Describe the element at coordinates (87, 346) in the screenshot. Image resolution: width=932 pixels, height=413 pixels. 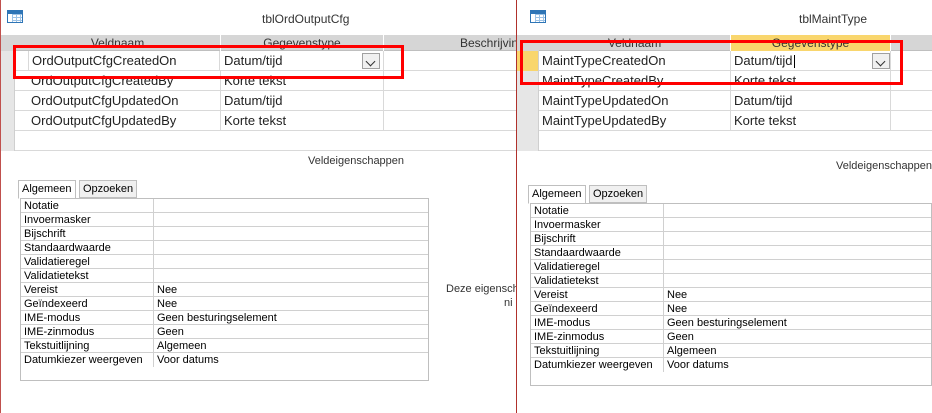
I see `property-name: Tekstuitlijning` at that location.